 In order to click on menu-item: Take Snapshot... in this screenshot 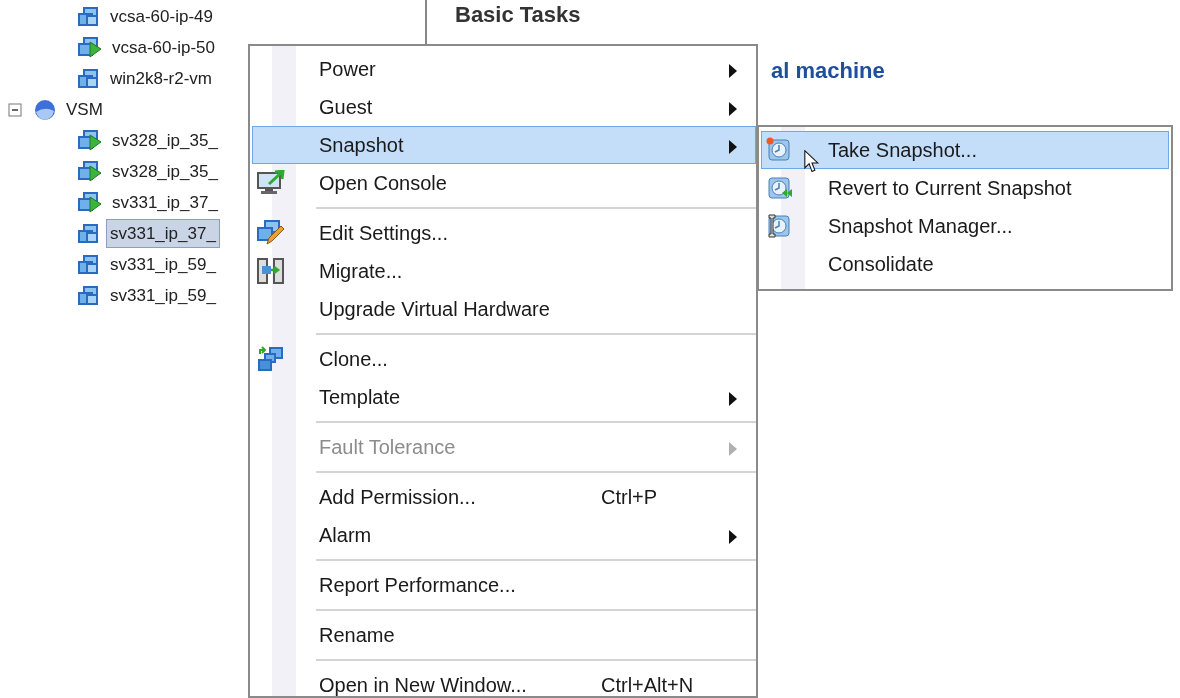, I will do `click(965, 150)`.